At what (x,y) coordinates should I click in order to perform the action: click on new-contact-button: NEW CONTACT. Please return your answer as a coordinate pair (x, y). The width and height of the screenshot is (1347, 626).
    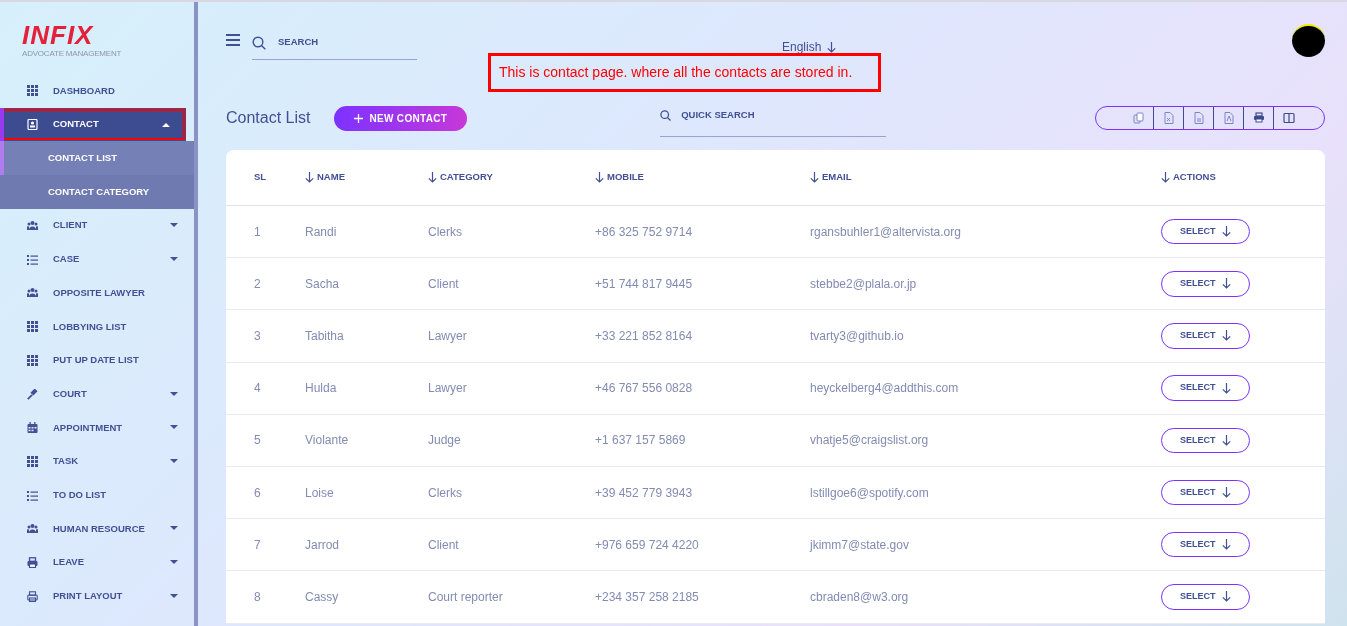
    Looking at the image, I should click on (401, 118).